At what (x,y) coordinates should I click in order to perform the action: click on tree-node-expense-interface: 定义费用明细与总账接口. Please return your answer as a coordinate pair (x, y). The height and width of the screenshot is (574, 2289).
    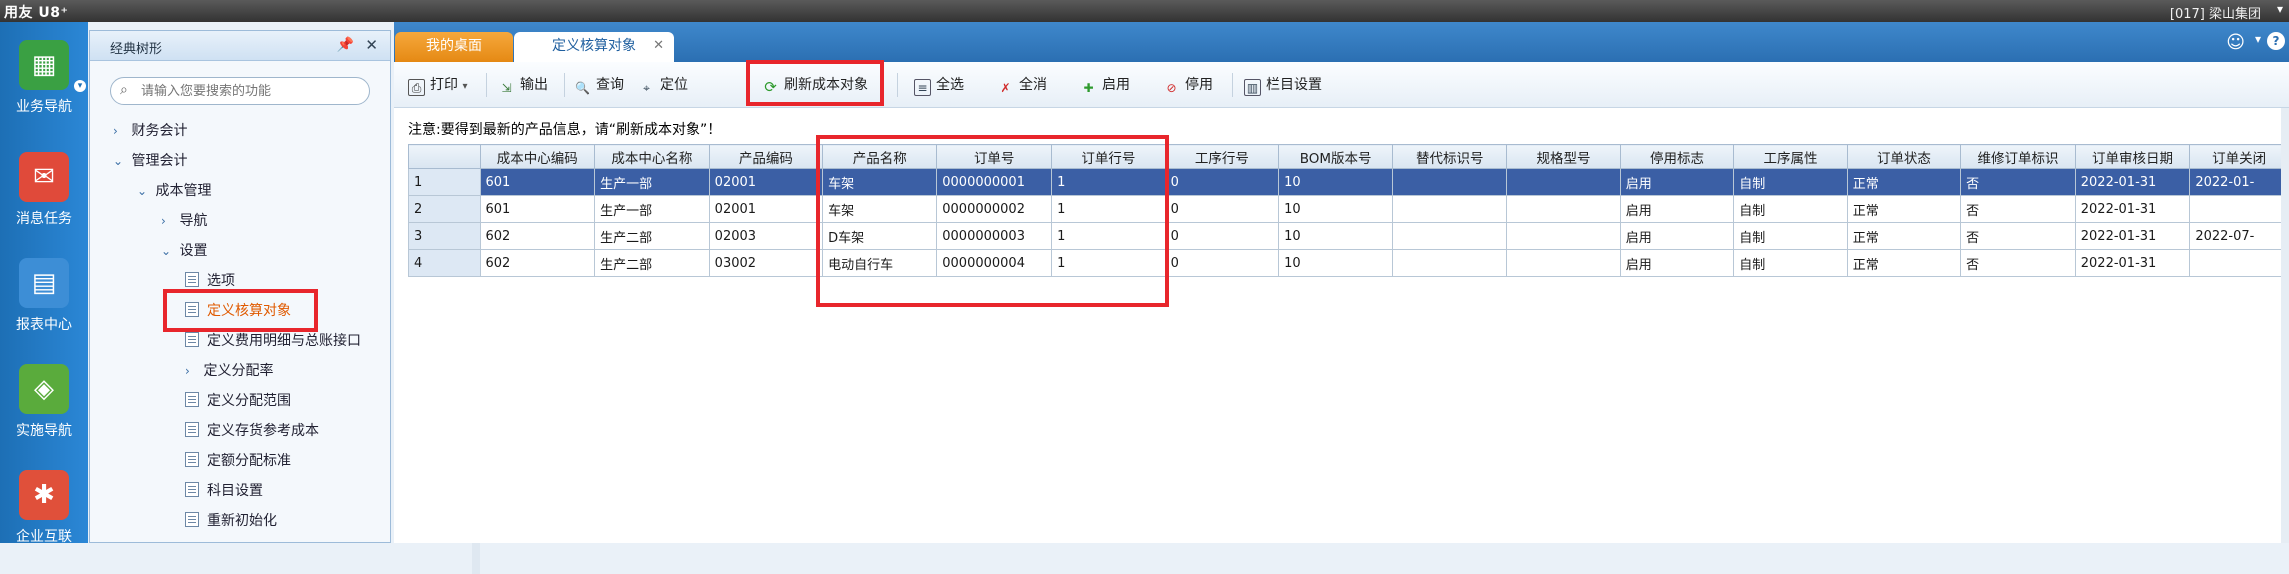
    Looking at the image, I should click on (273, 340).